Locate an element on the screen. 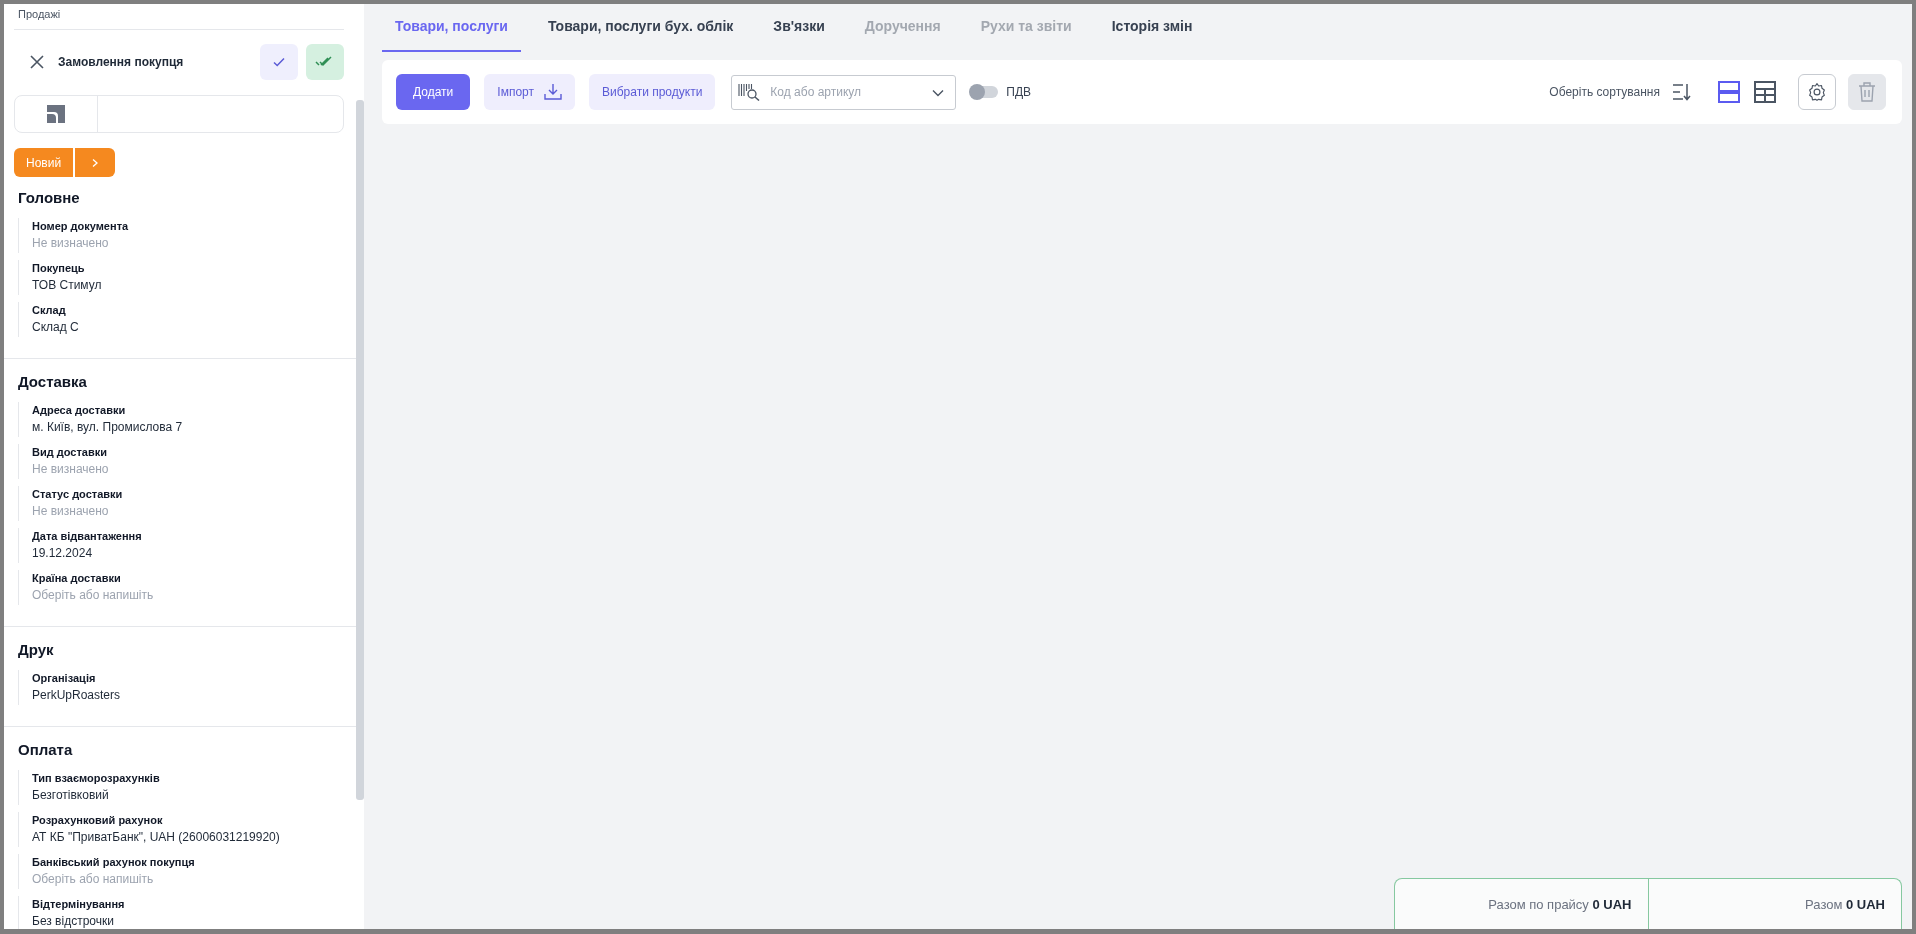 The image size is (1916, 934). section-title: Оплата is located at coordinates (46, 749).